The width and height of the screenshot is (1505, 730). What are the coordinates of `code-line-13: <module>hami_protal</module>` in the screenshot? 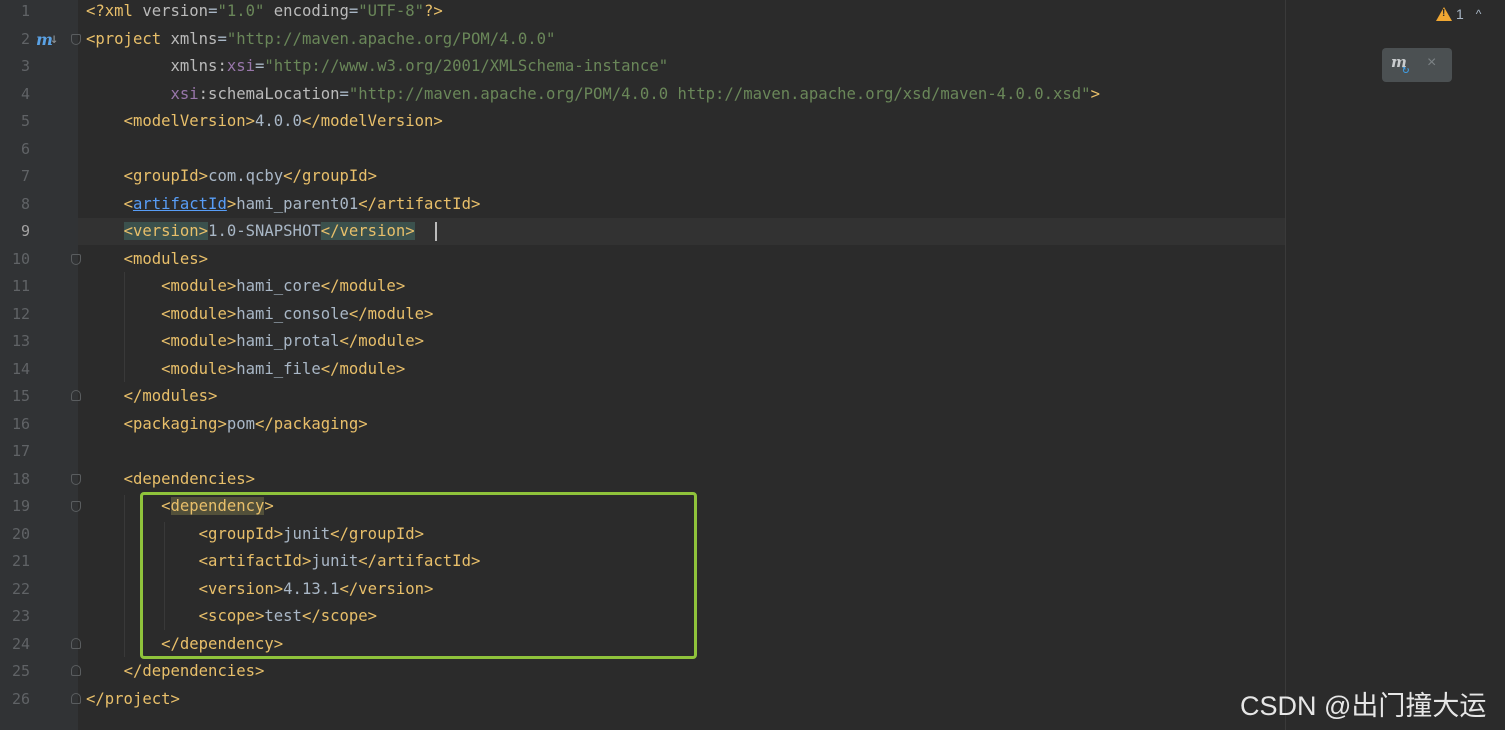 It's located at (255, 342).